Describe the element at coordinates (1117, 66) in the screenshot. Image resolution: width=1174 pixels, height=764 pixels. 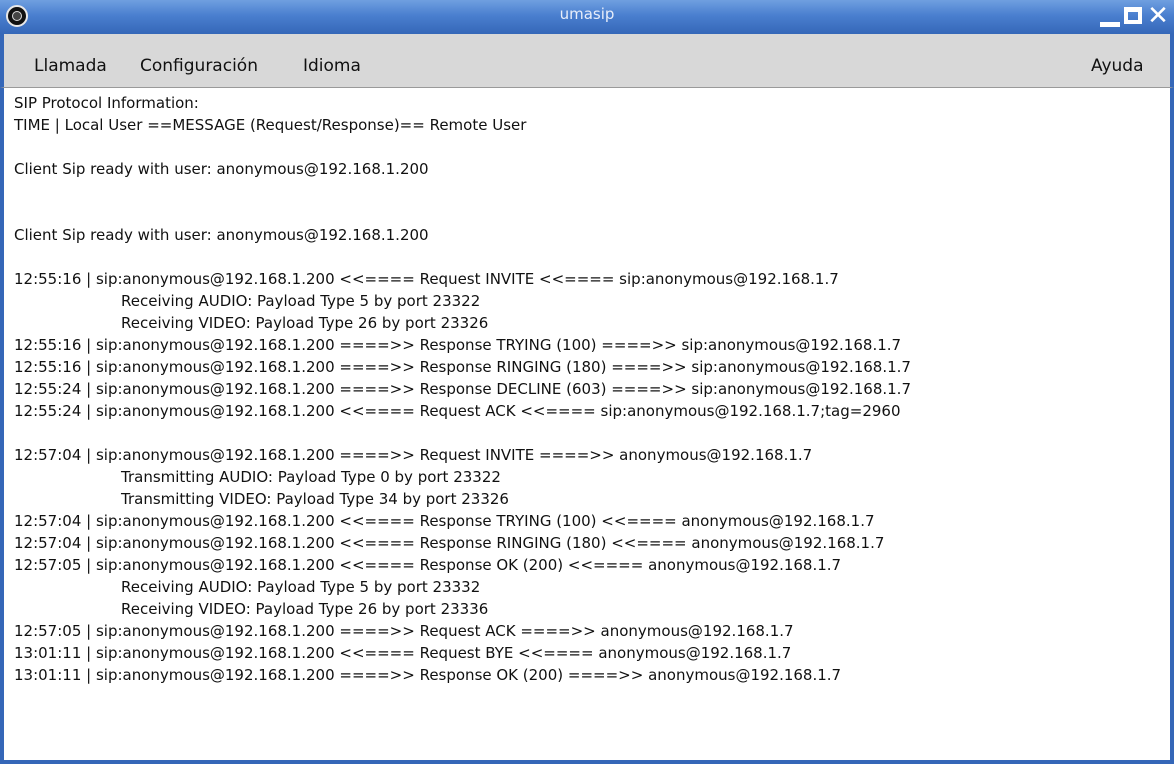
I see `menu-ayuda: Ayuda` at that location.